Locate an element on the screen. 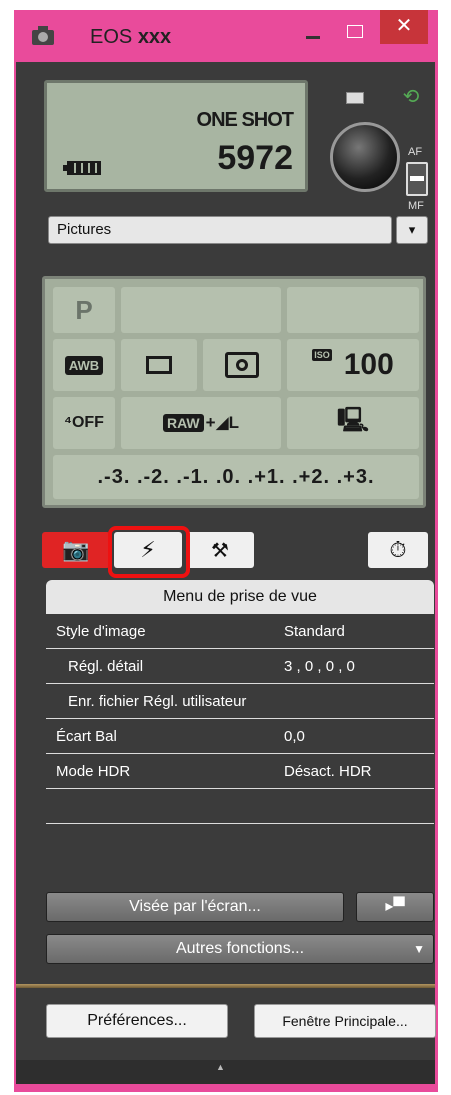  shooting-mode-cell: P is located at coordinates (84, 310).